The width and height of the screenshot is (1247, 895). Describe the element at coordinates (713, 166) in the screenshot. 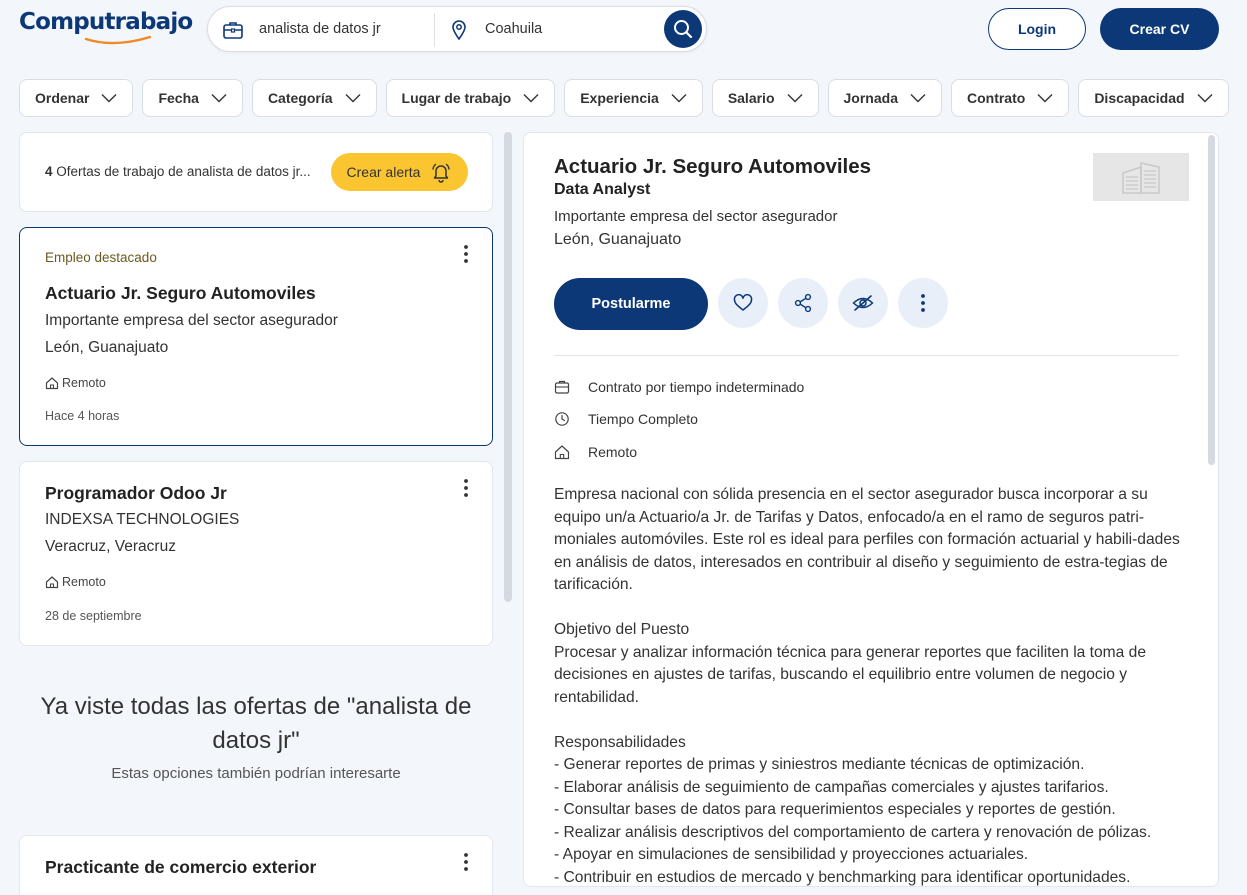

I see `detail-title: Actuario Jr. Seguro Automoviles` at that location.